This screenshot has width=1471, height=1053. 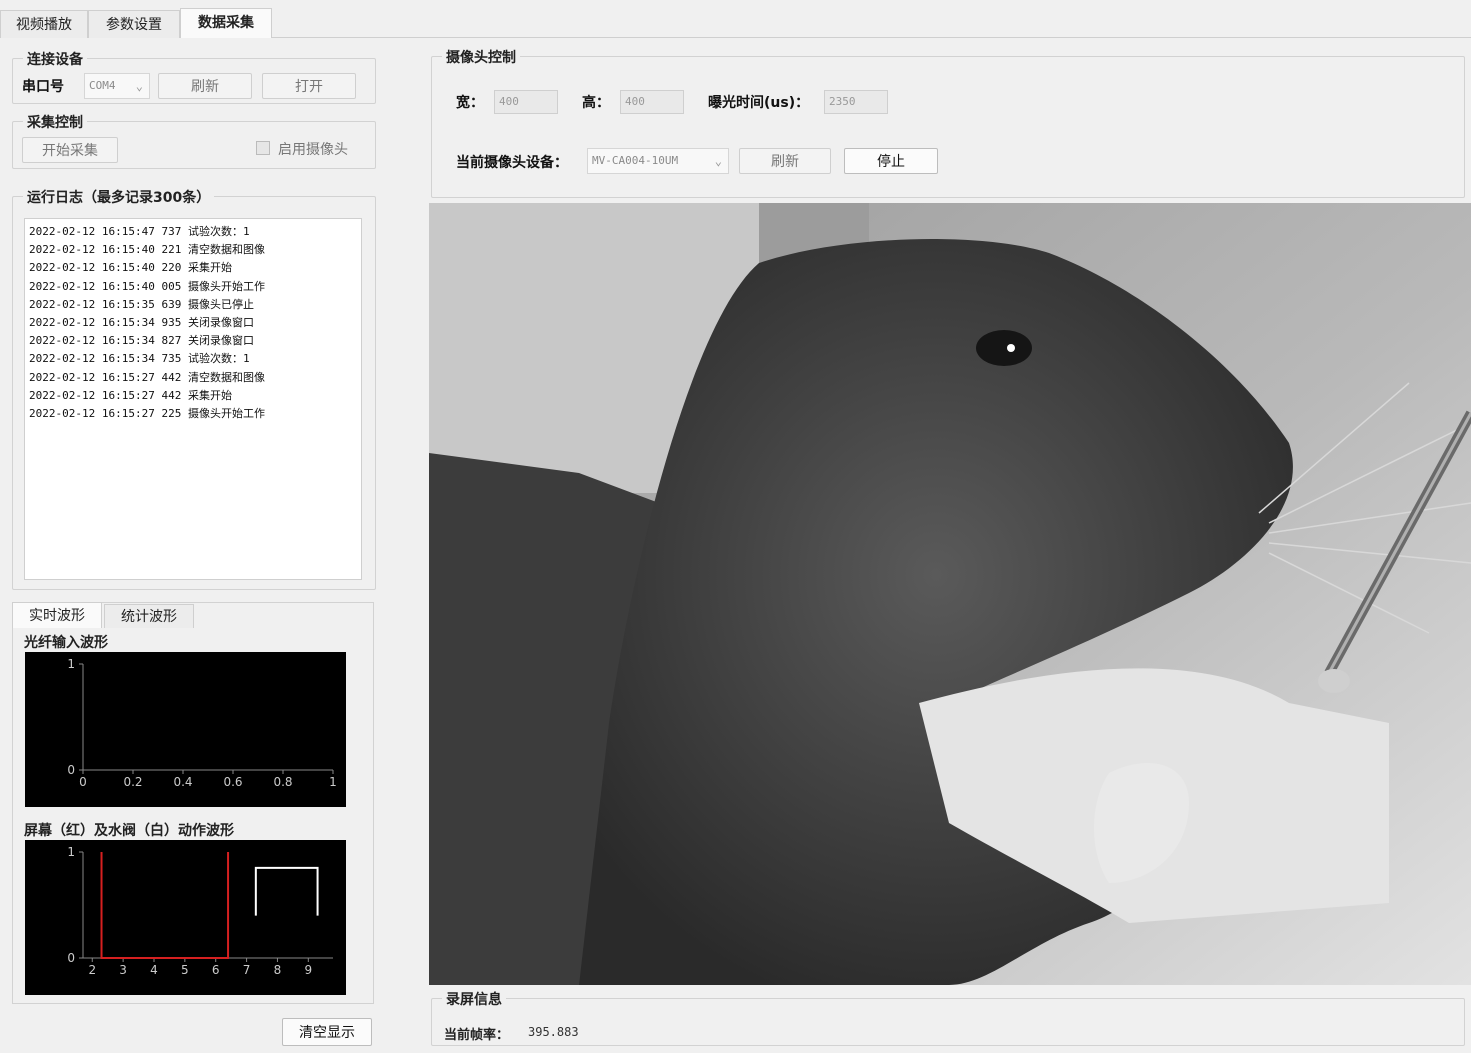 I want to click on action-plot-x-tick-label: 9, so click(x=308, y=970).